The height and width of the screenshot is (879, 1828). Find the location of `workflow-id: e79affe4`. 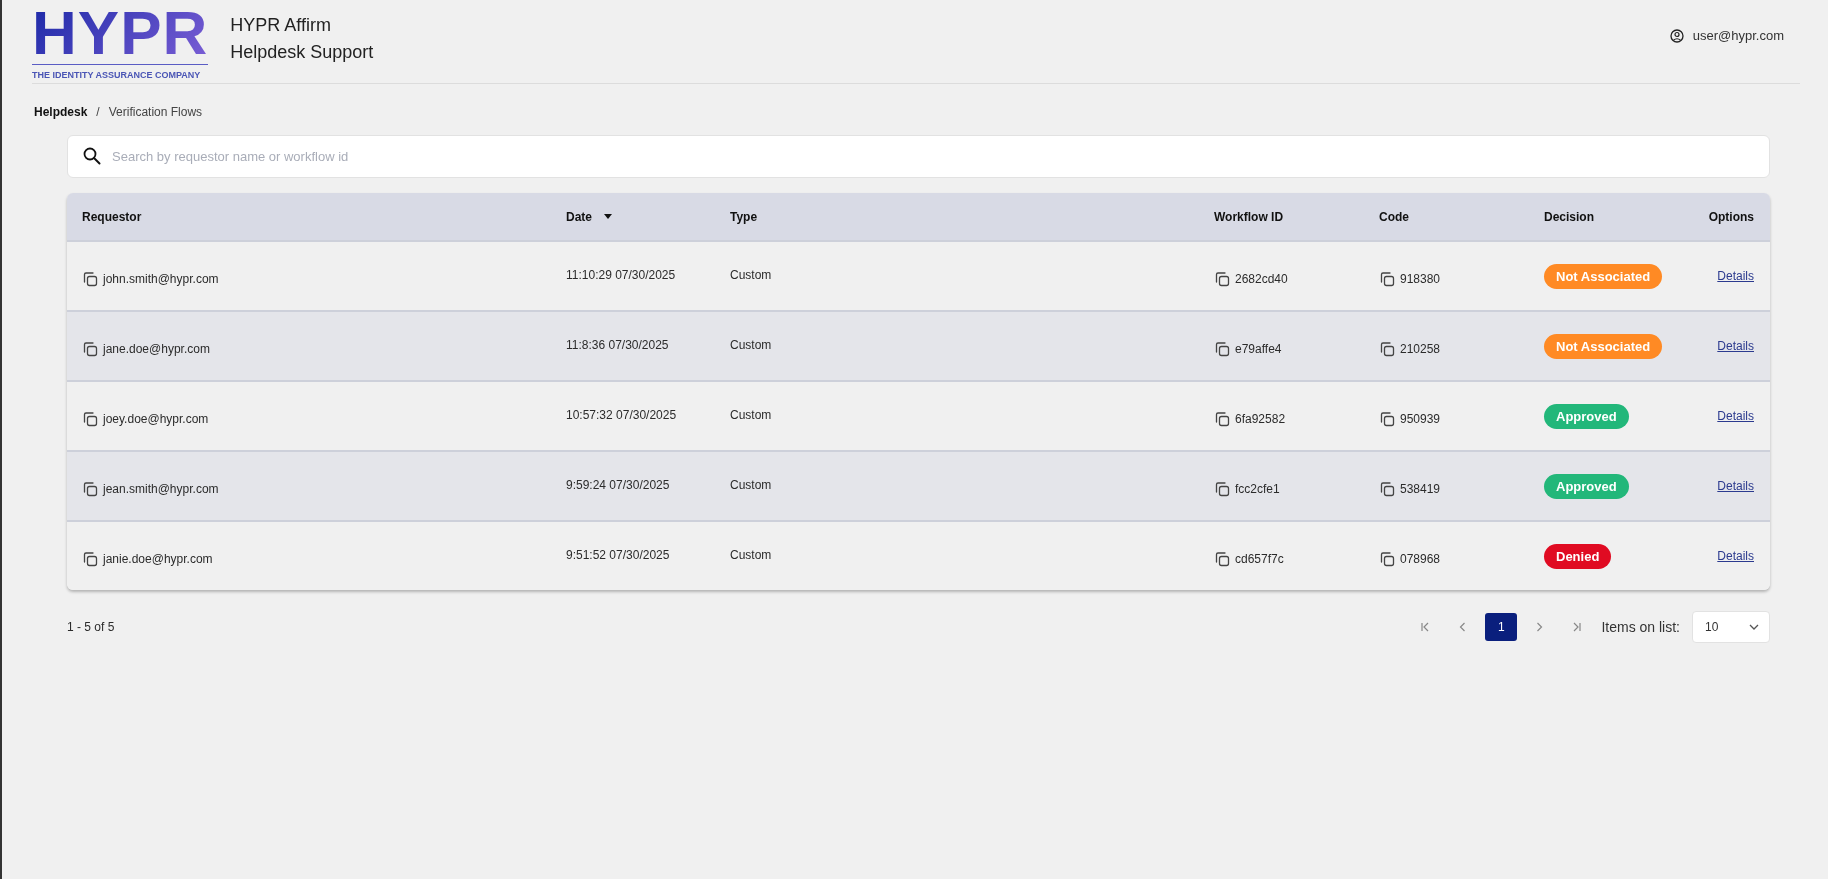

workflow-id: e79affe4 is located at coordinates (1258, 349).